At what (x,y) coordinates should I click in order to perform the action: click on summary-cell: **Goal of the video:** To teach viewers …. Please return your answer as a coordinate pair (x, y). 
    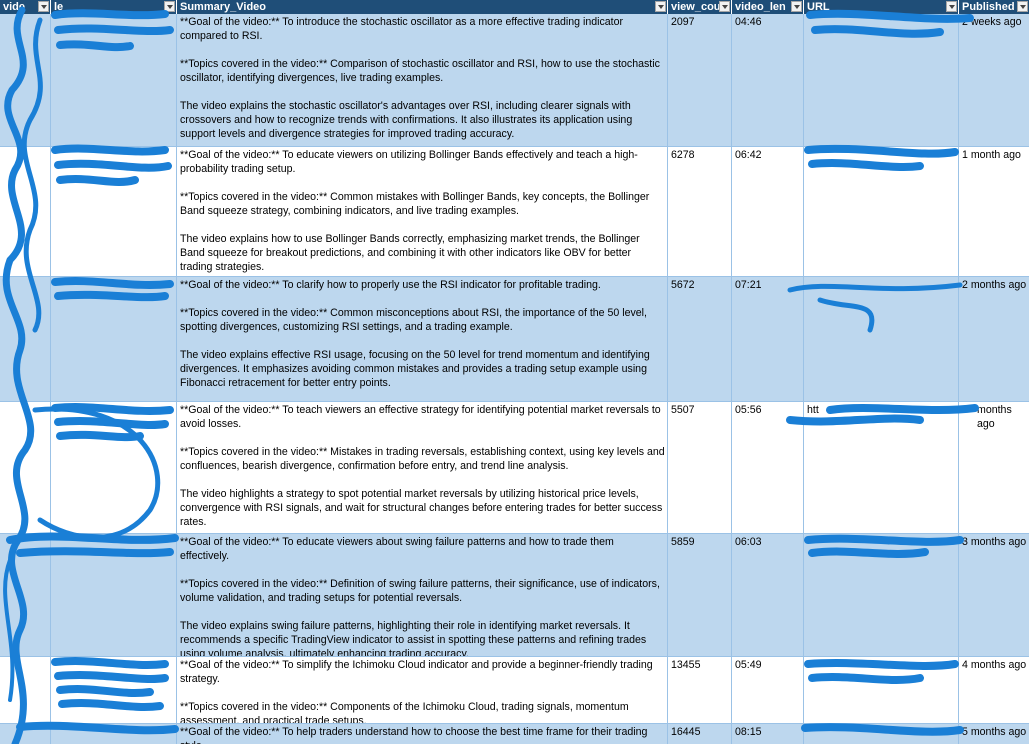
    Looking at the image, I should click on (422, 467).